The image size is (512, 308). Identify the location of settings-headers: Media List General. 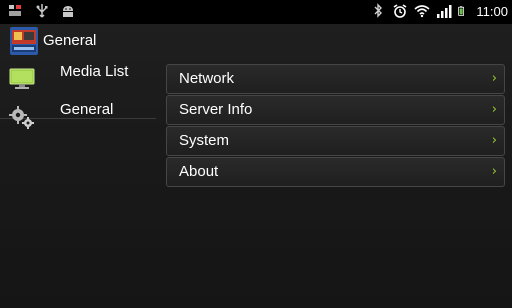
(78, 94).